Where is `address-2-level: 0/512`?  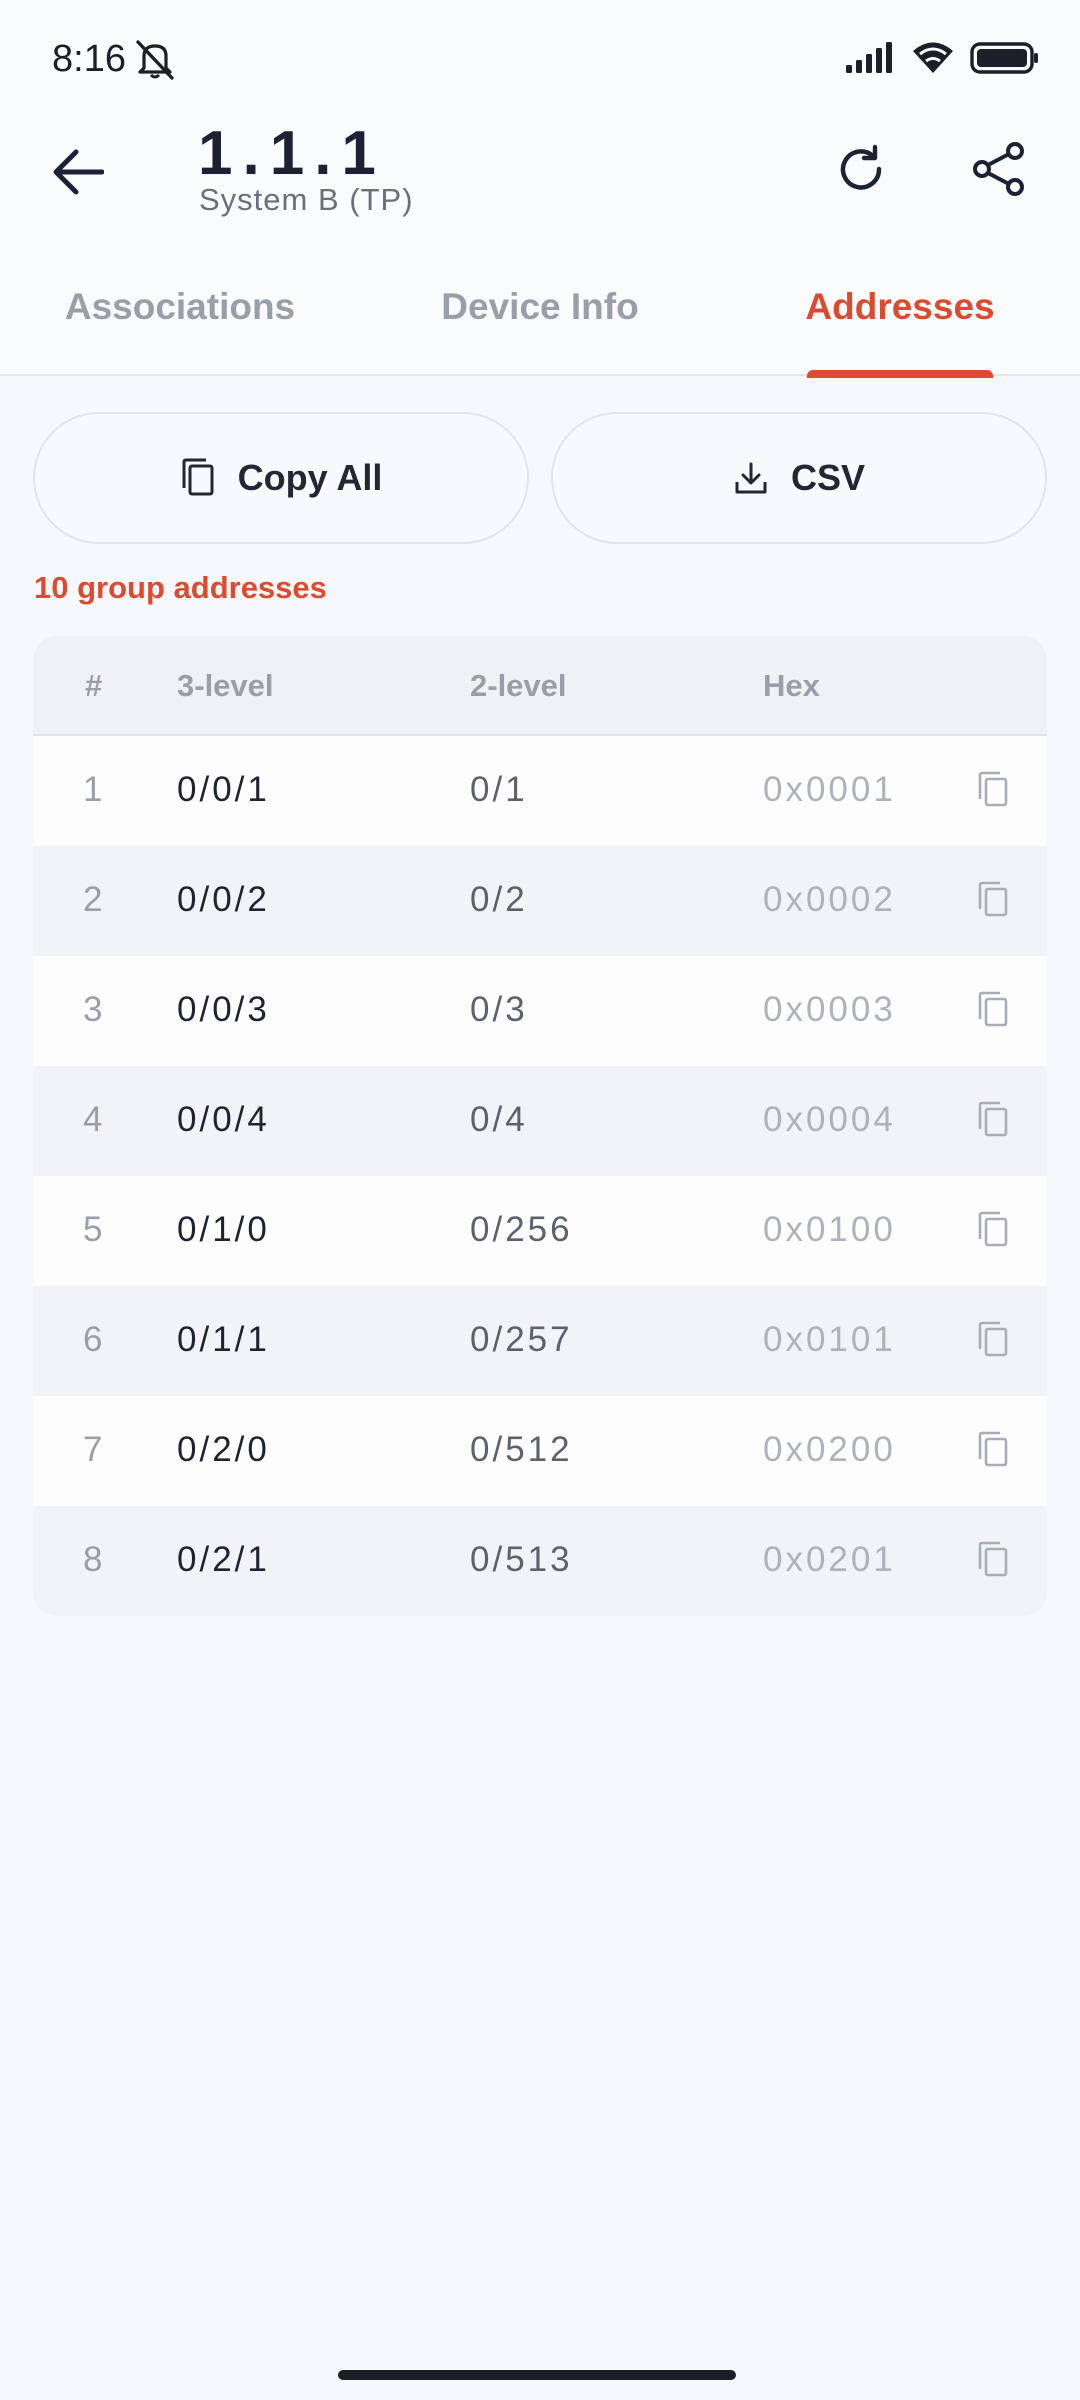 address-2-level: 0/512 is located at coordinates (521, 1449).